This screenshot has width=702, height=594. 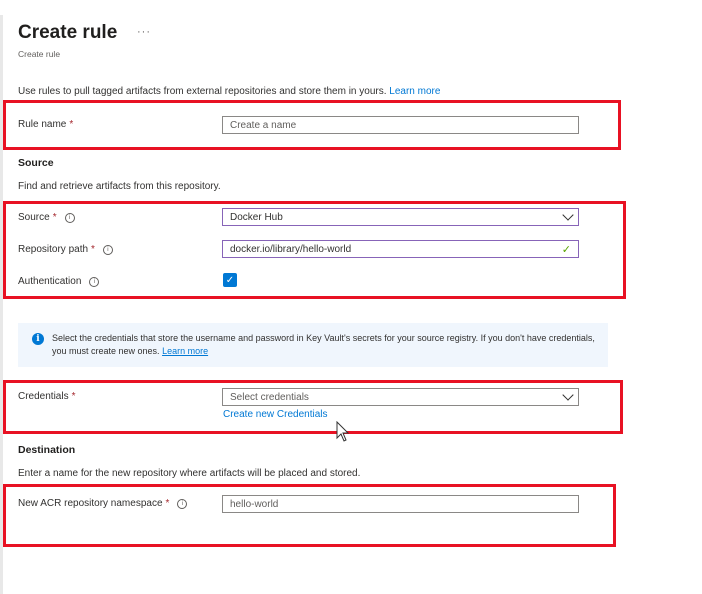 What do you see at coordinates (400, 504) in the screenshot?
I see `namespace-input: hello-world` at bounding box center [400, 504].